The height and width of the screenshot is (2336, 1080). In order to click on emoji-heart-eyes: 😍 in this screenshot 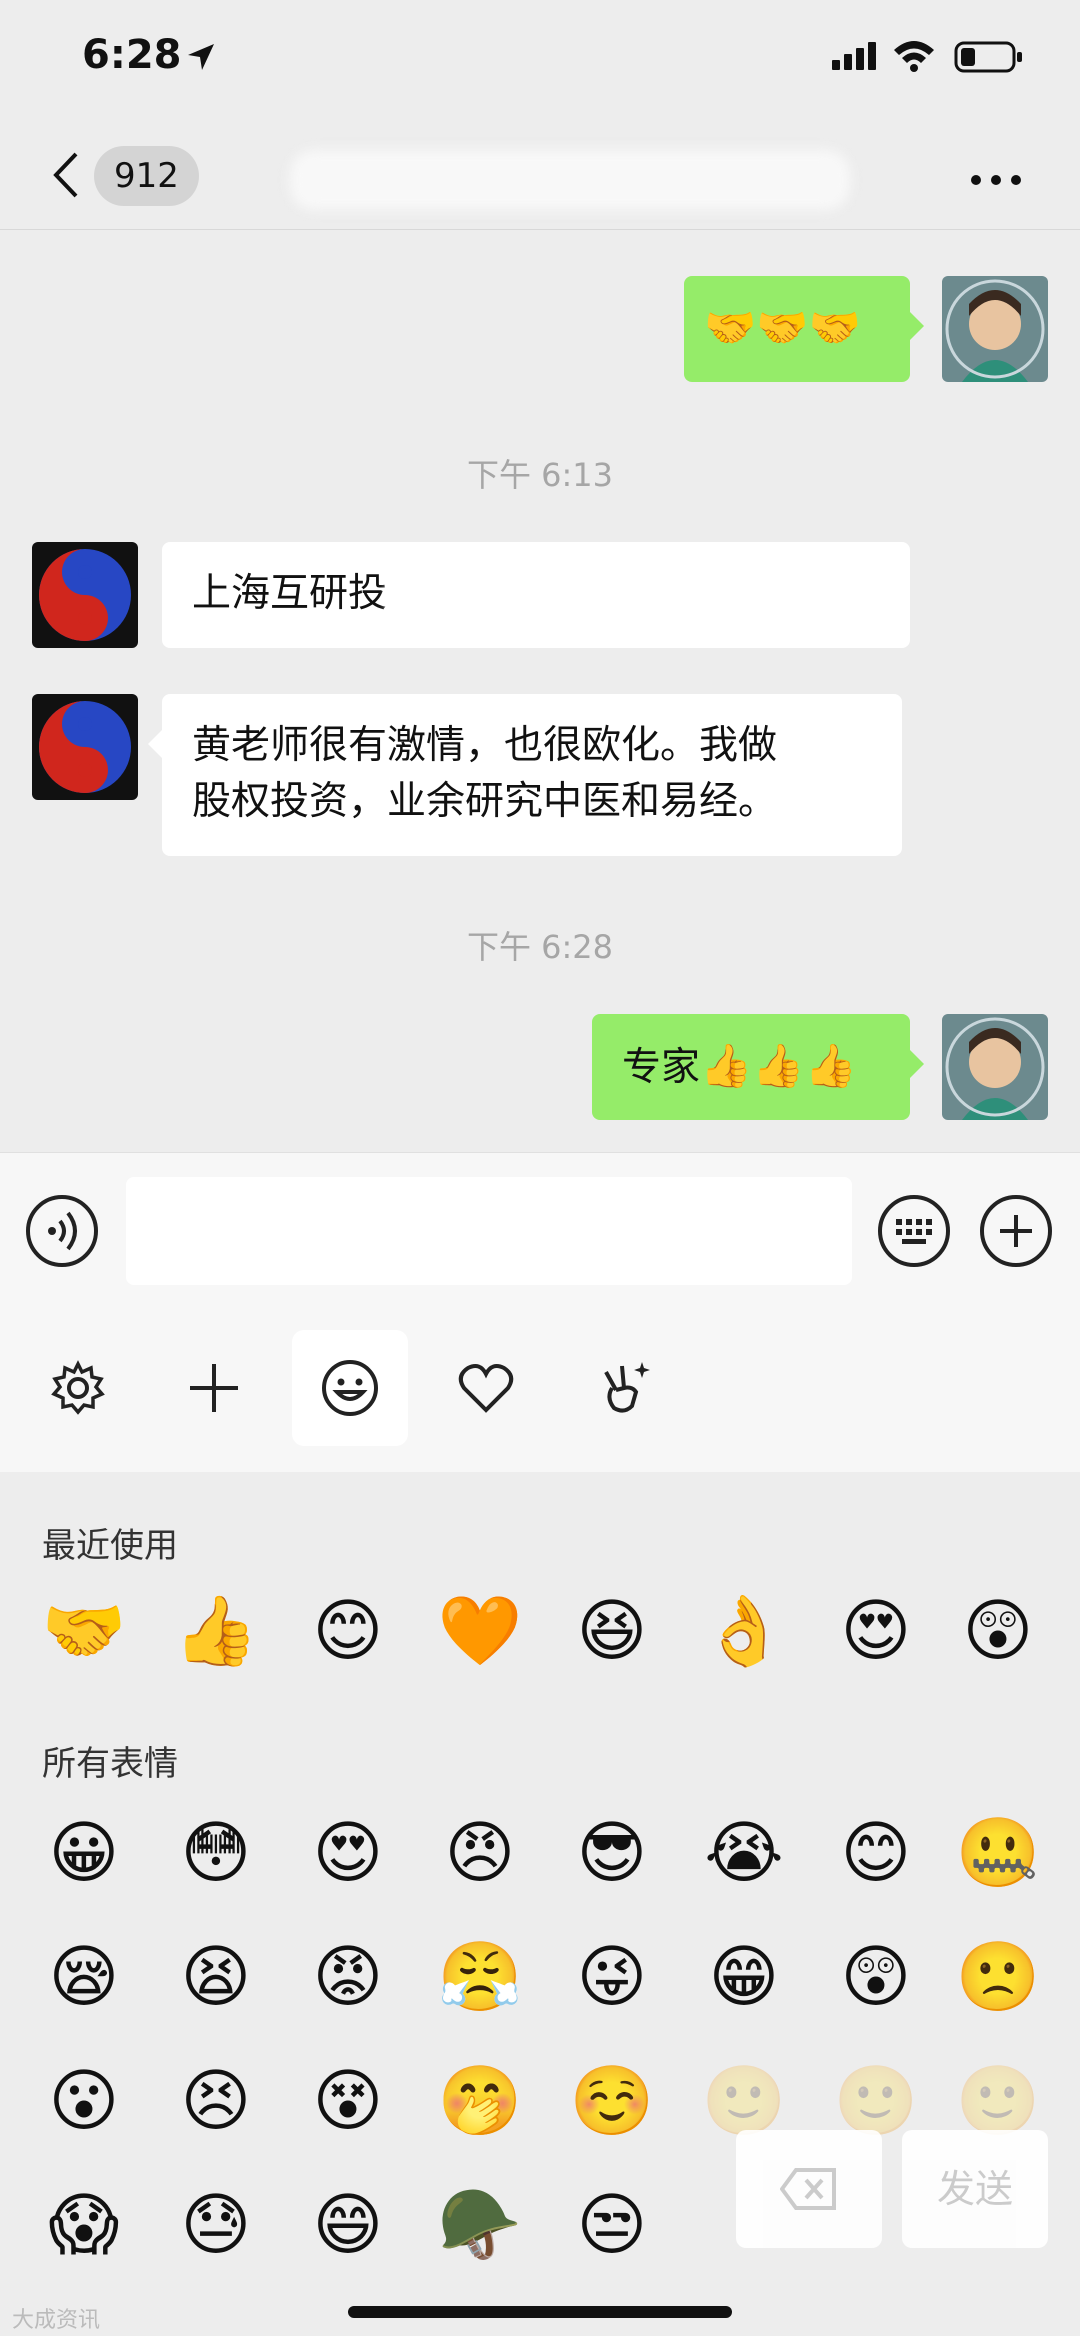, I will do `click(876, 1632)`.